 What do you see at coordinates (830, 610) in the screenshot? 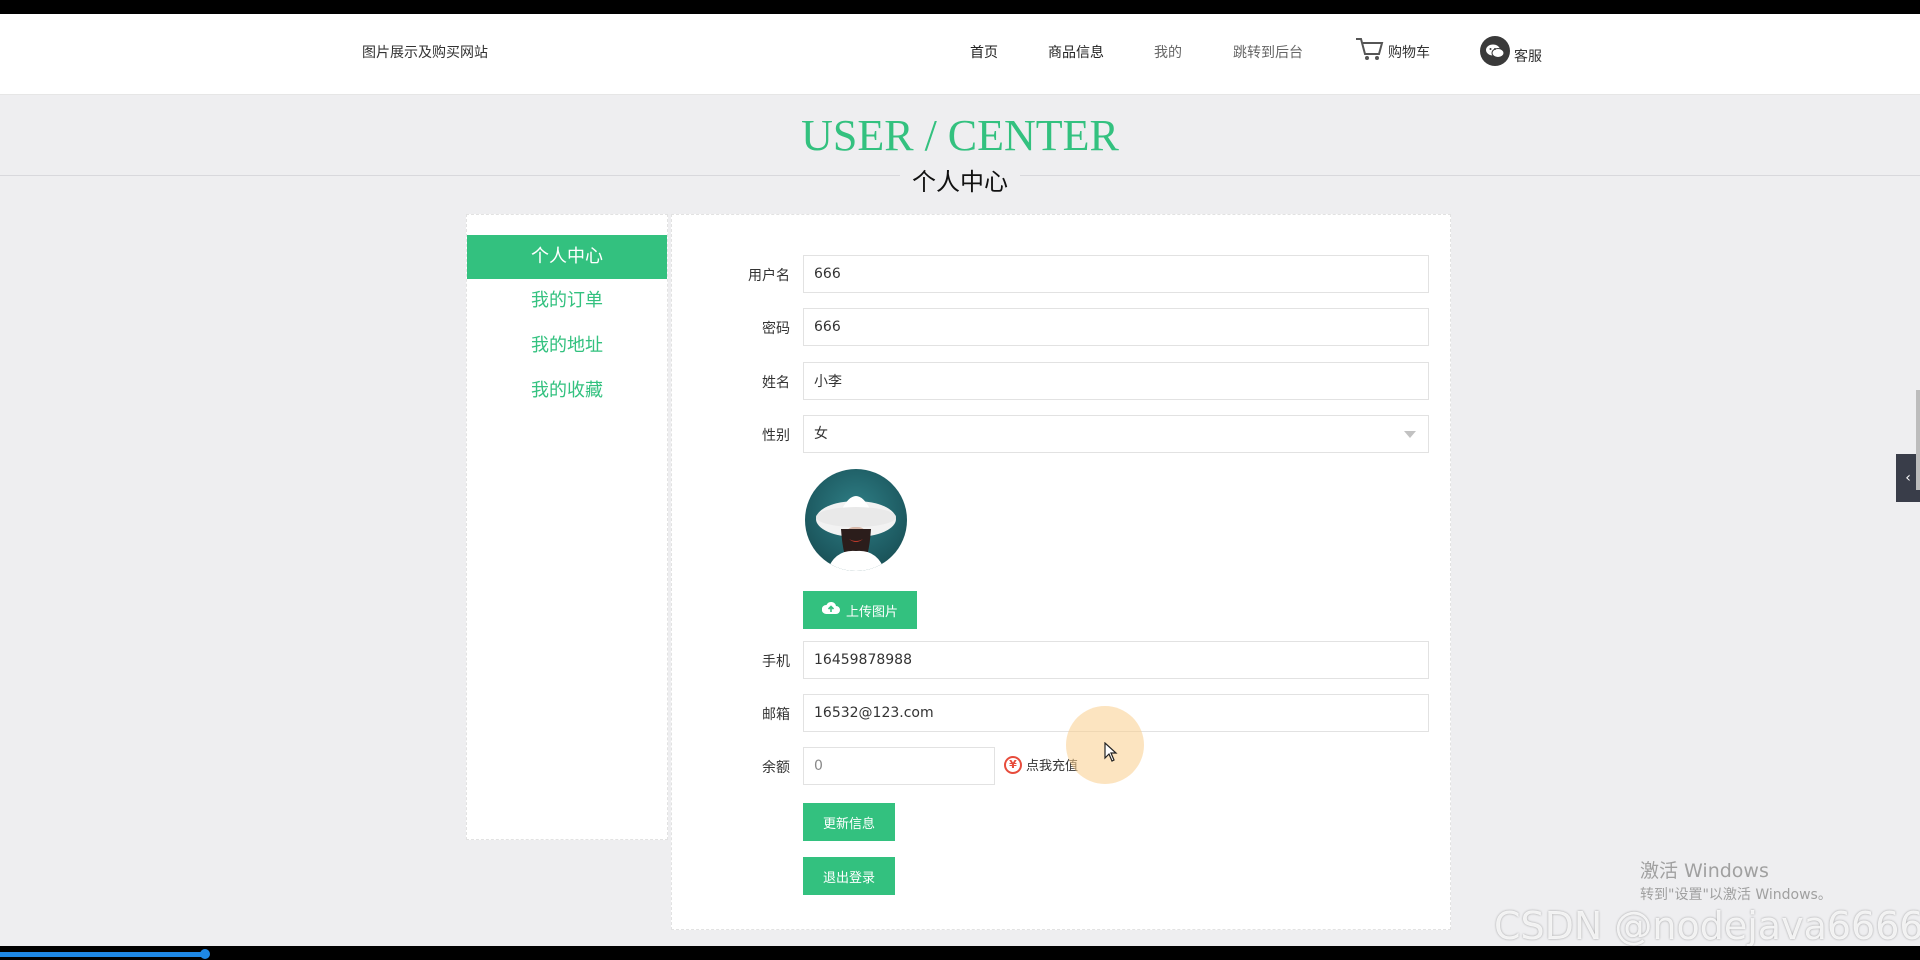
I see `cloud-upload-icon` at bounding box center [830, 610].